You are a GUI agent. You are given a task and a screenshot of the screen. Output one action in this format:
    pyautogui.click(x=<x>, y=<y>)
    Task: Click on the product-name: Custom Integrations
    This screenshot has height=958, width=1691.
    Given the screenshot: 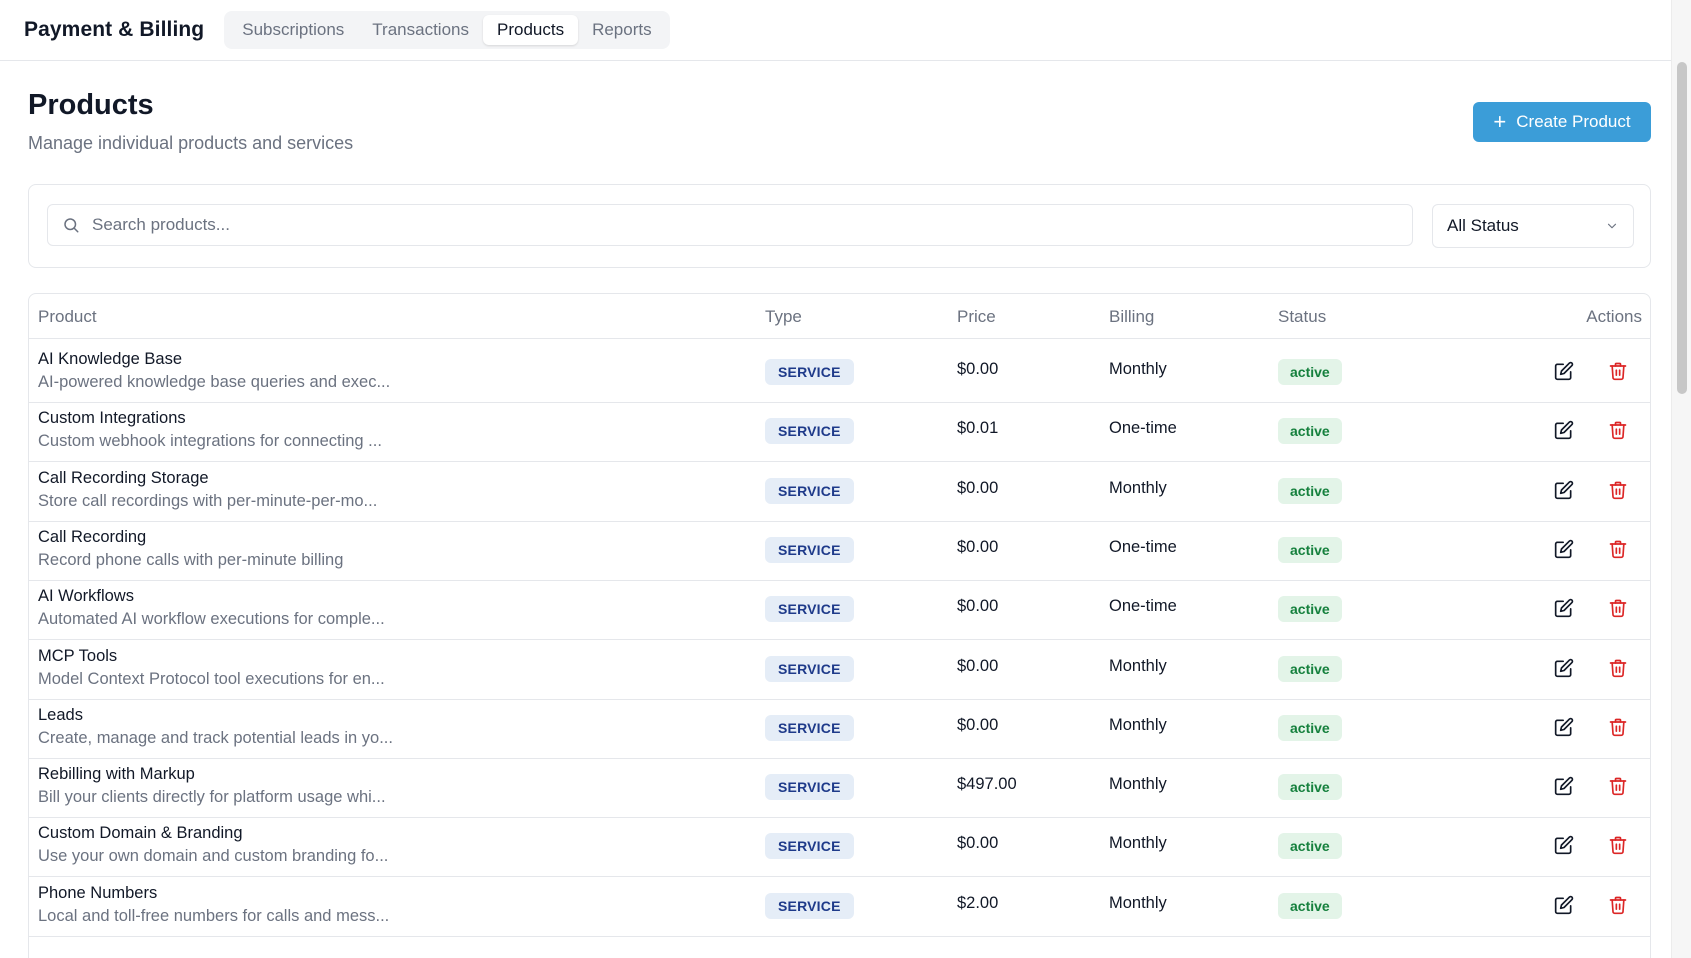 What is the action you would take?
    pyautogui.click(x=112, y=418)
    